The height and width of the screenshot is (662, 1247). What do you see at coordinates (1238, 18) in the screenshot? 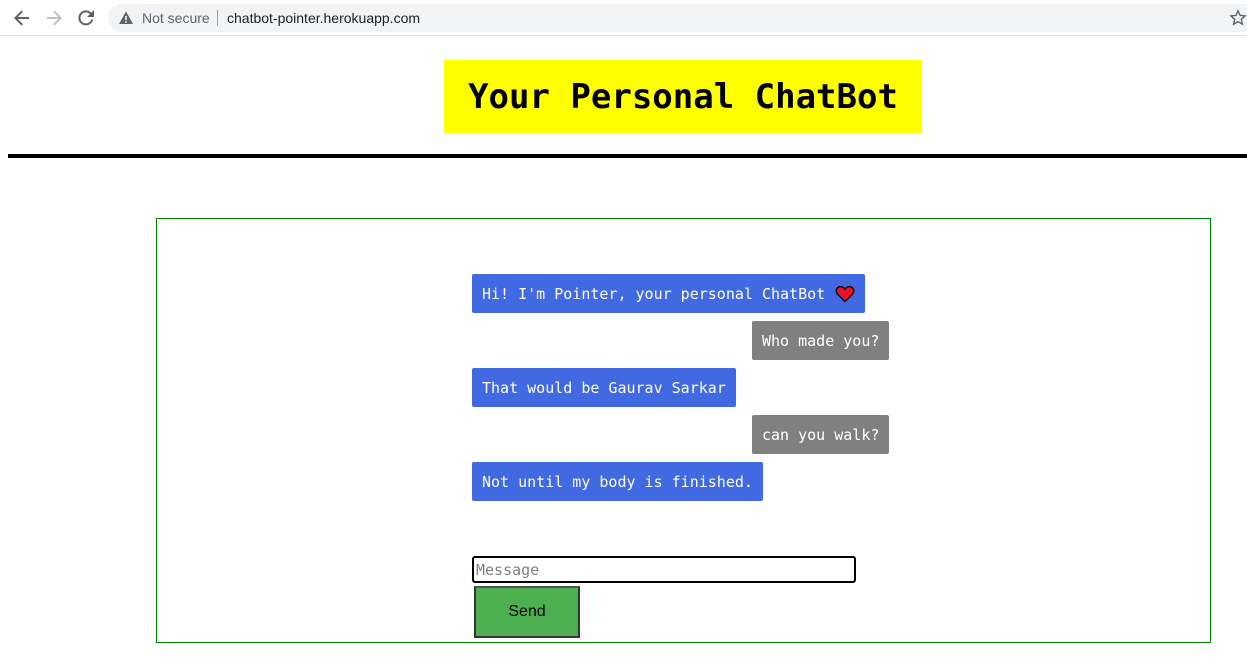
I see `bookmark-star-icon` at bounding box center [1238, 18].